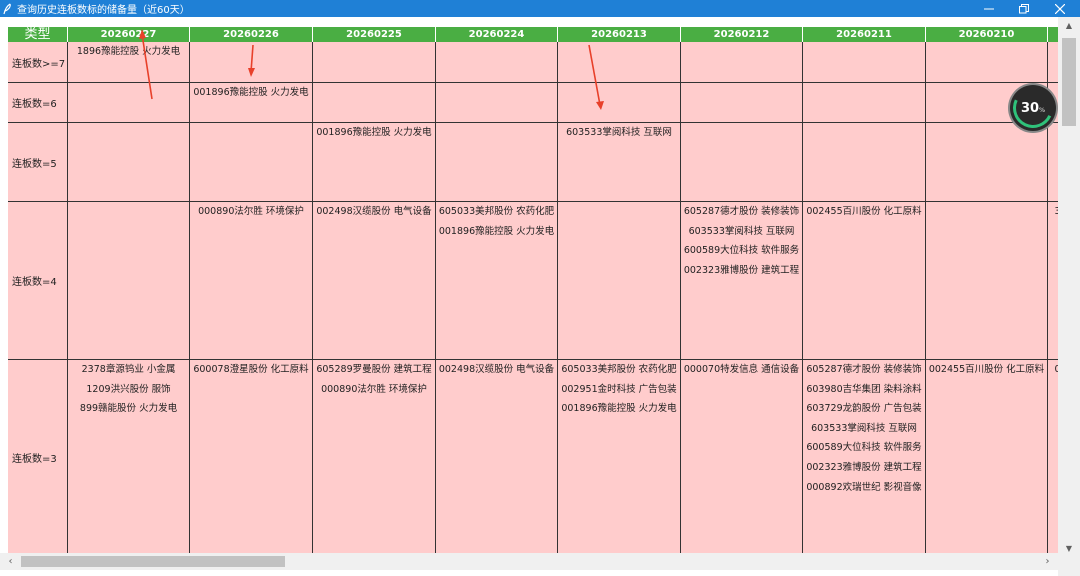  Describe the element at coordinates (251, 34) in the screenshot. I see `header-date: 20260226` at that location.